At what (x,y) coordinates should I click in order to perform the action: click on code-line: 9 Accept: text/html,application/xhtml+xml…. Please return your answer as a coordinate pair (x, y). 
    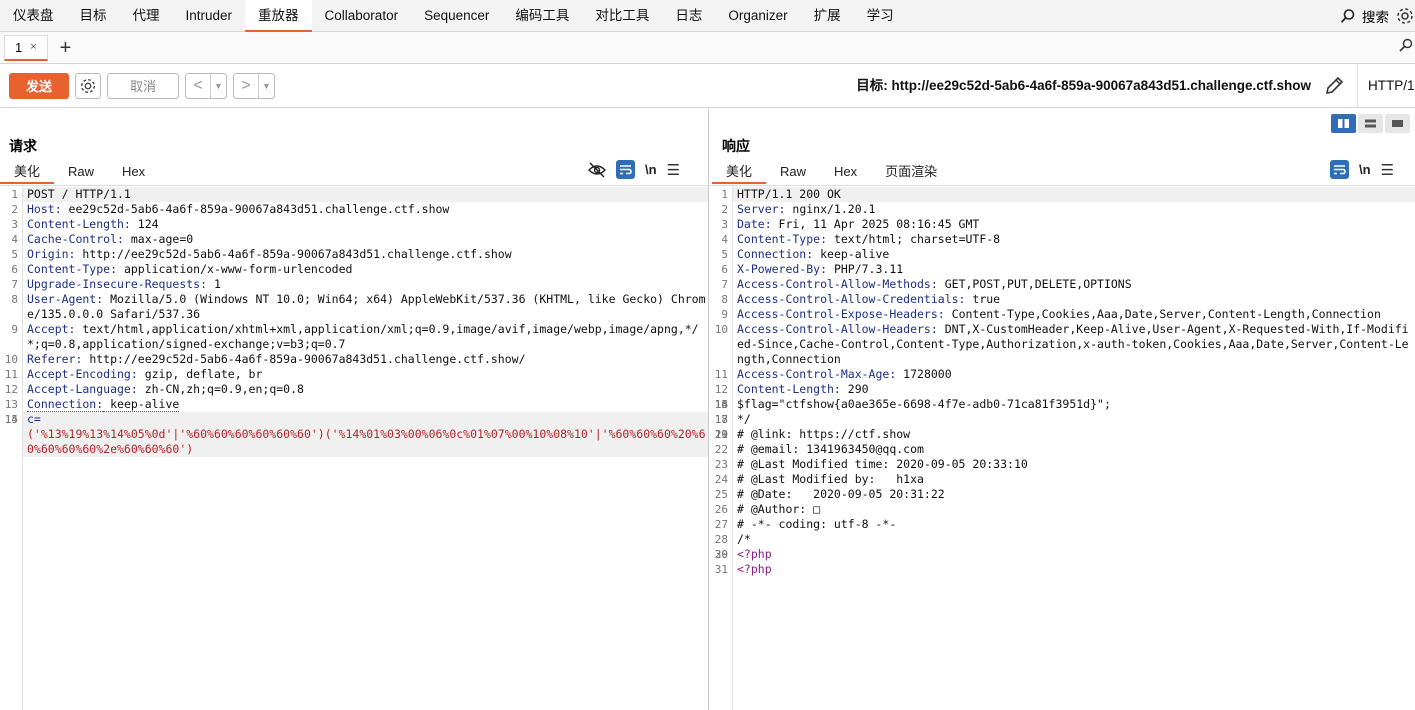
    Looking at the image, I should click on (359, 337).